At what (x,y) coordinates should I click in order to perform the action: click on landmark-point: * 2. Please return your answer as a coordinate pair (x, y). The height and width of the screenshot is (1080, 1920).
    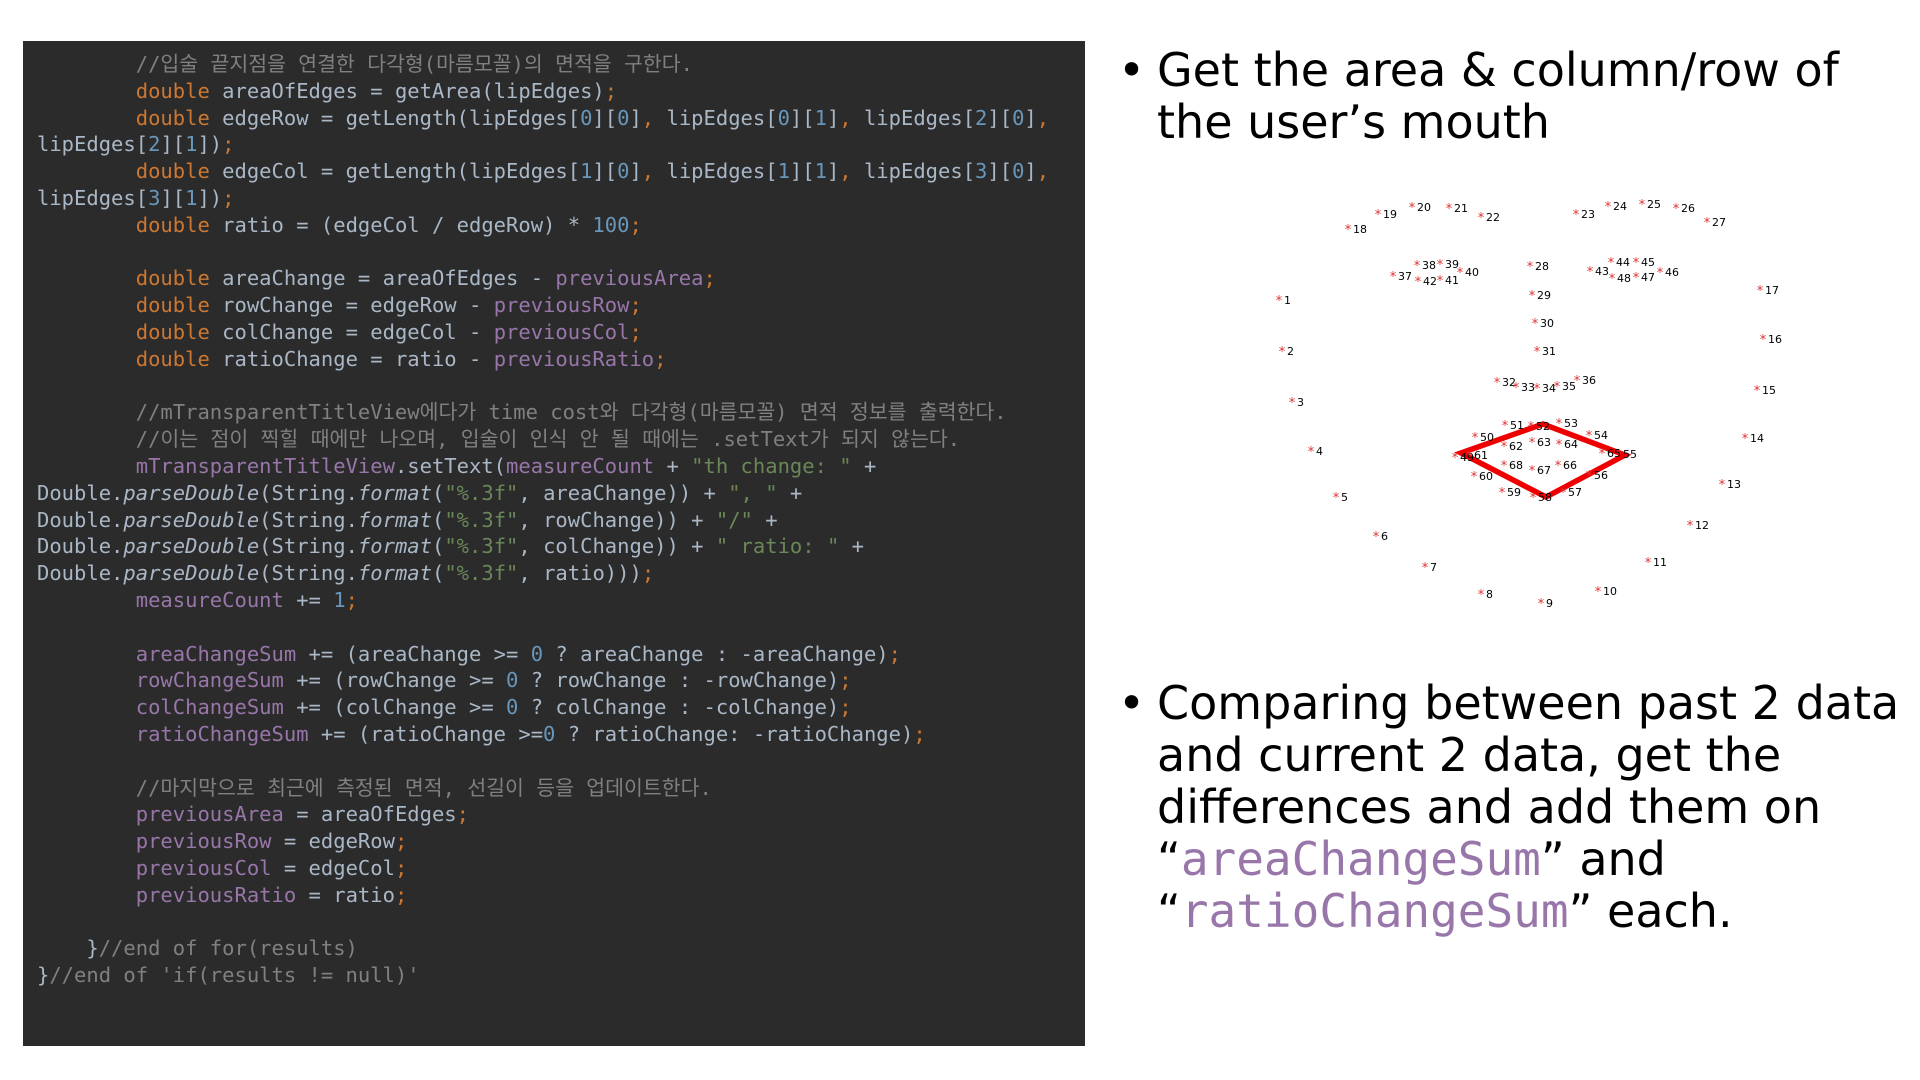
    Looking at the image, I should click on (1286, 352).